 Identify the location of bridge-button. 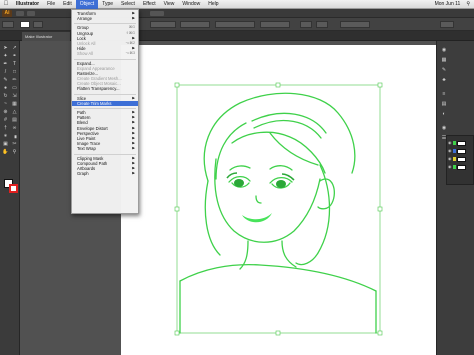
(20, 13).